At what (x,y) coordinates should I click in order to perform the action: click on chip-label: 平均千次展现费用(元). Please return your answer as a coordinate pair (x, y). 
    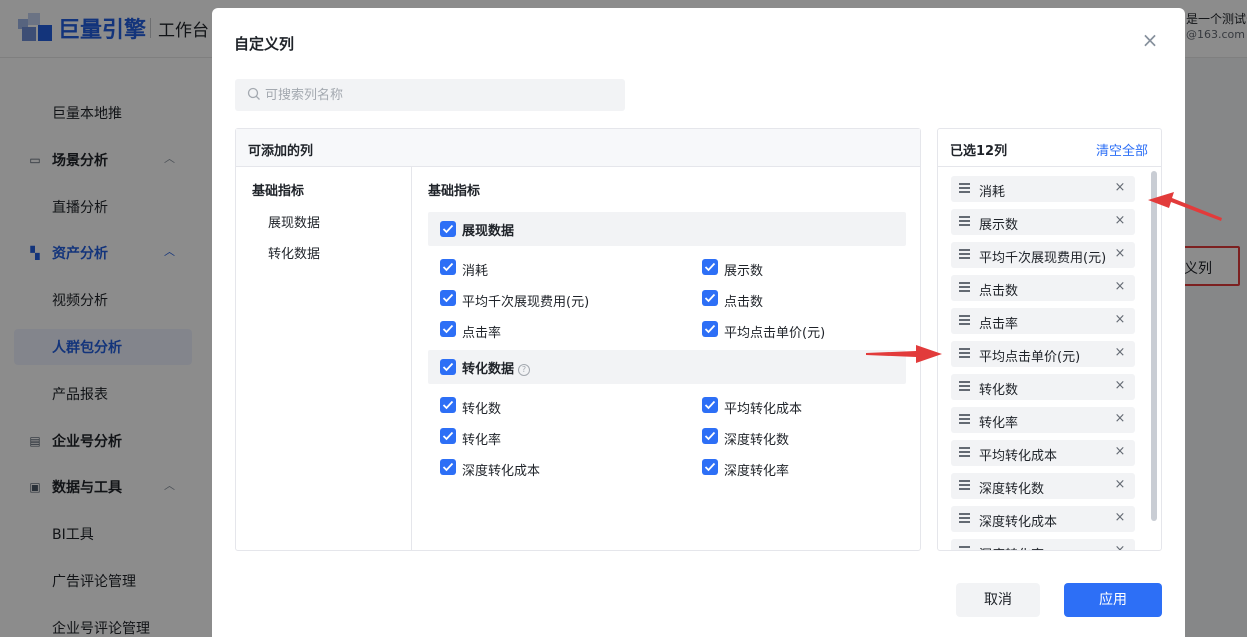
    Looking at the image, I should click on (1043, 258).